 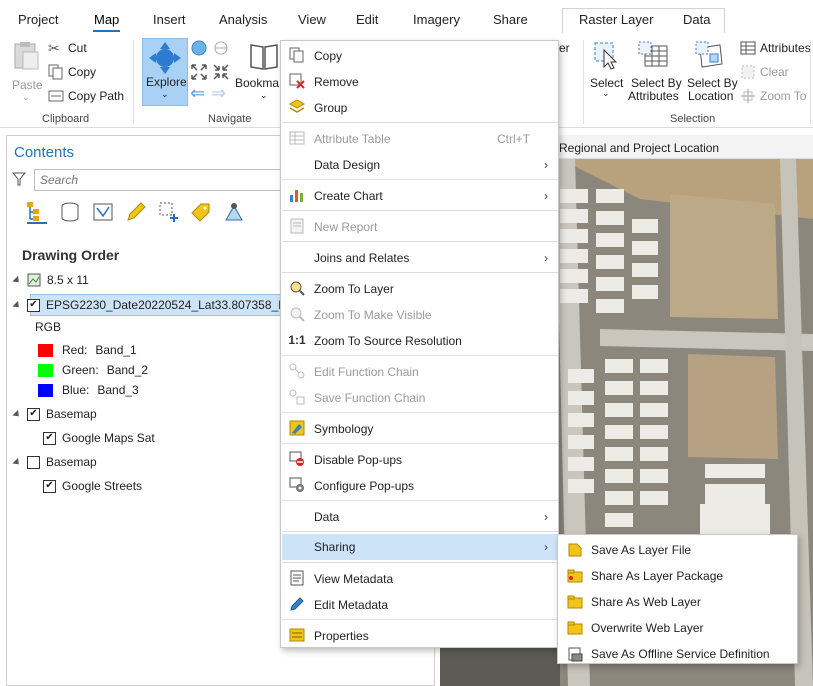 I want to click on contents-title: Contents, so click(x=44, y=152).